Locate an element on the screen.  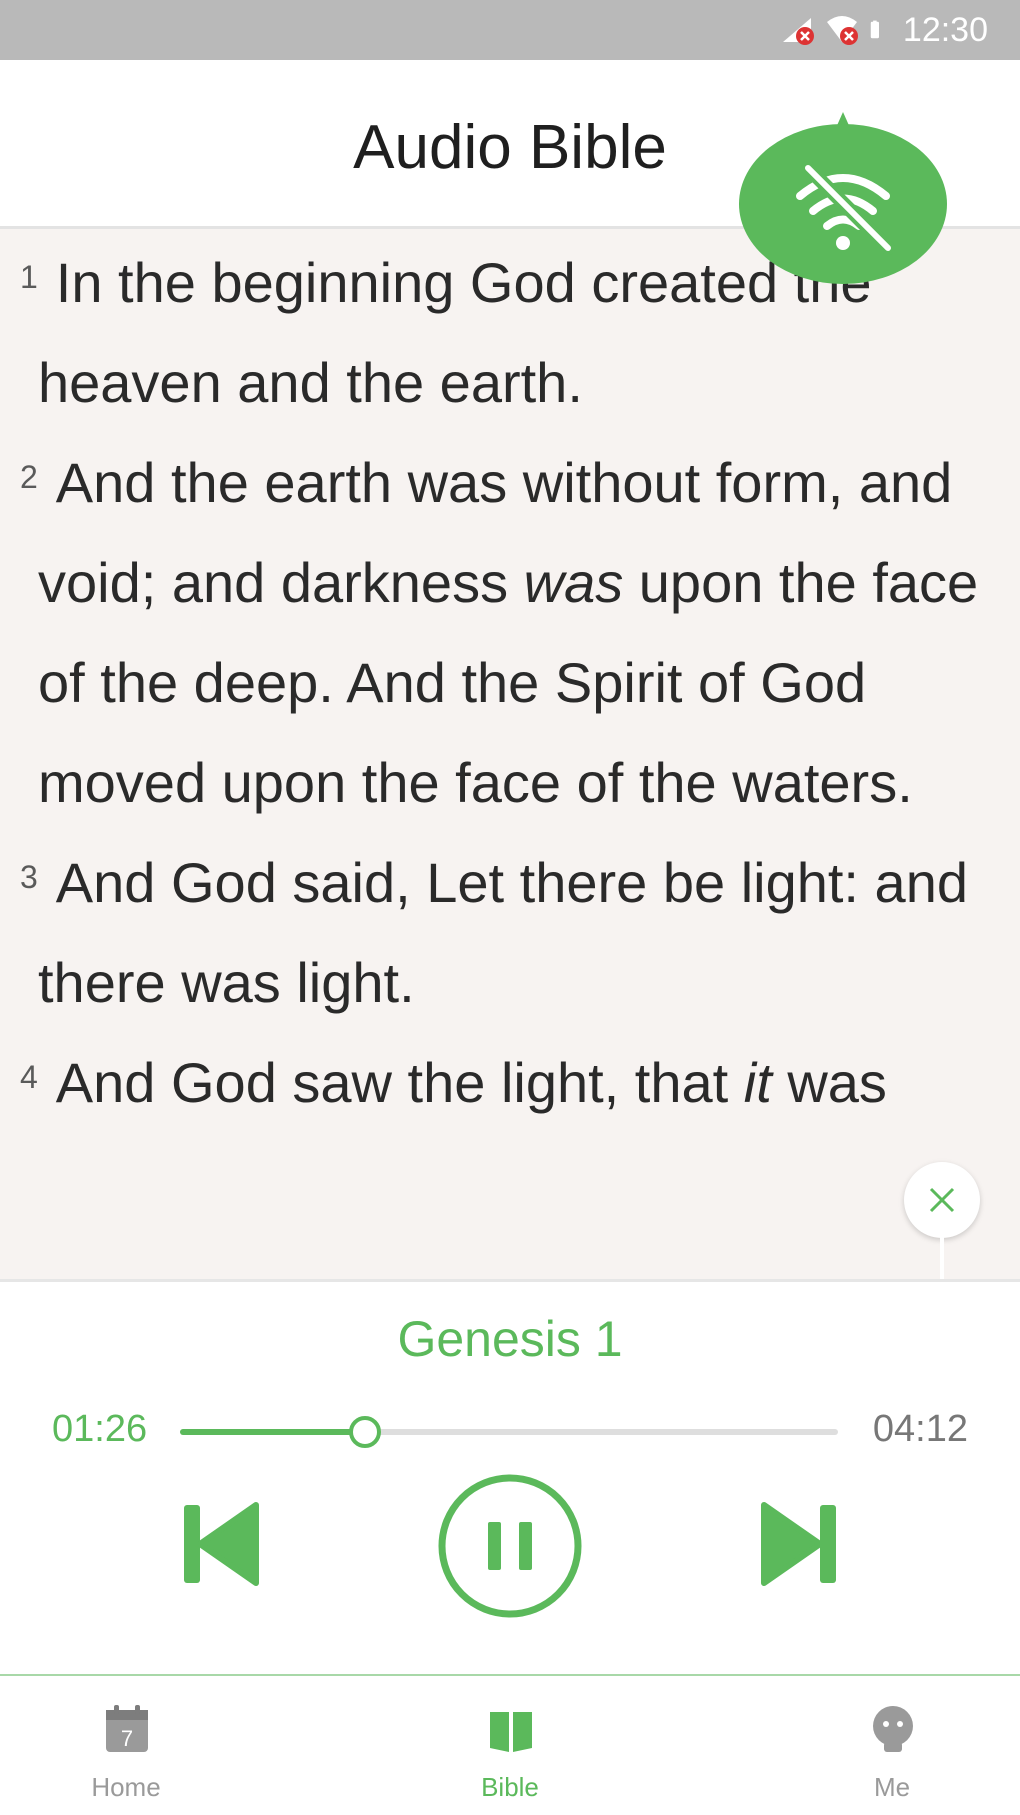
status-bar: 12:30 is located at coordinates (510, 30).